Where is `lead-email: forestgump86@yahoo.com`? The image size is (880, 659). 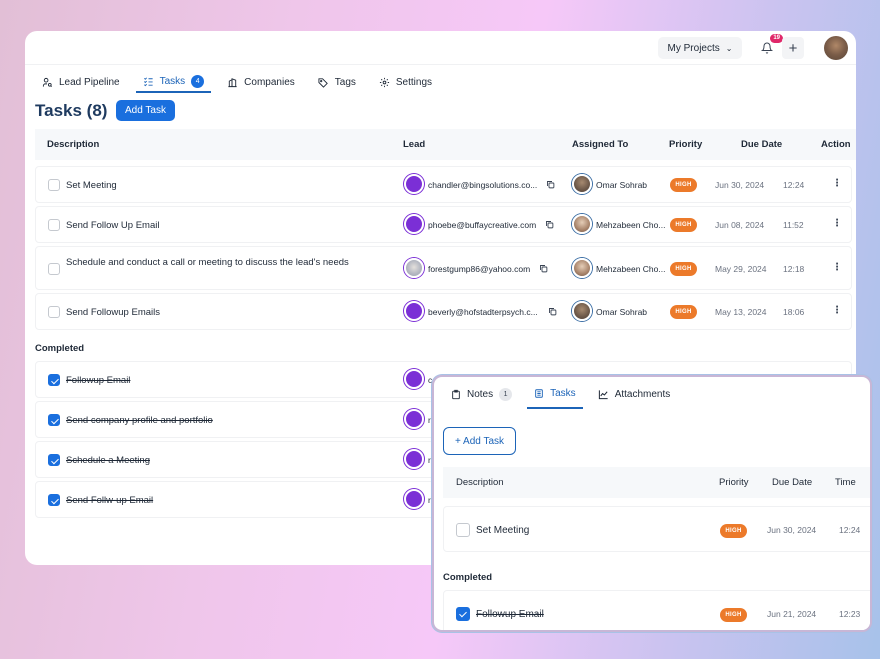
lead-email: forestgump86@yahoo.com is located at coordinates (479, 269).